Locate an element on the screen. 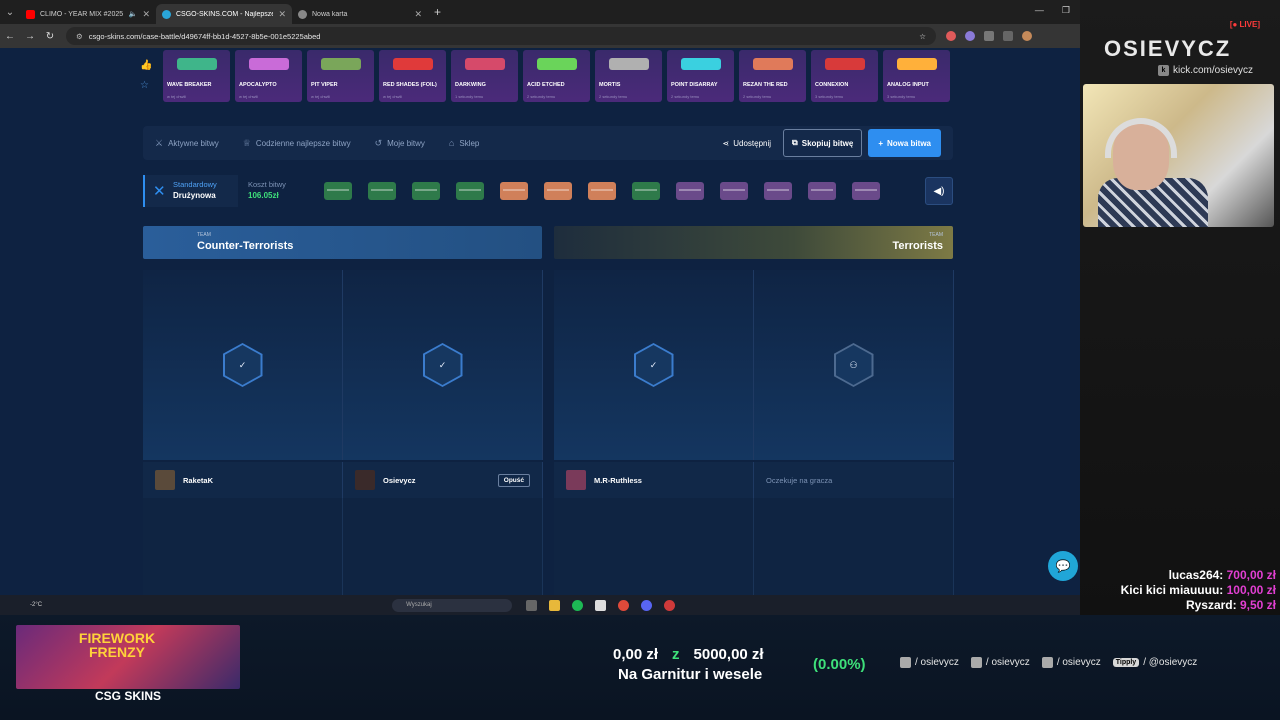  weather-widget: -2°C is located at coordinates (36, 605).